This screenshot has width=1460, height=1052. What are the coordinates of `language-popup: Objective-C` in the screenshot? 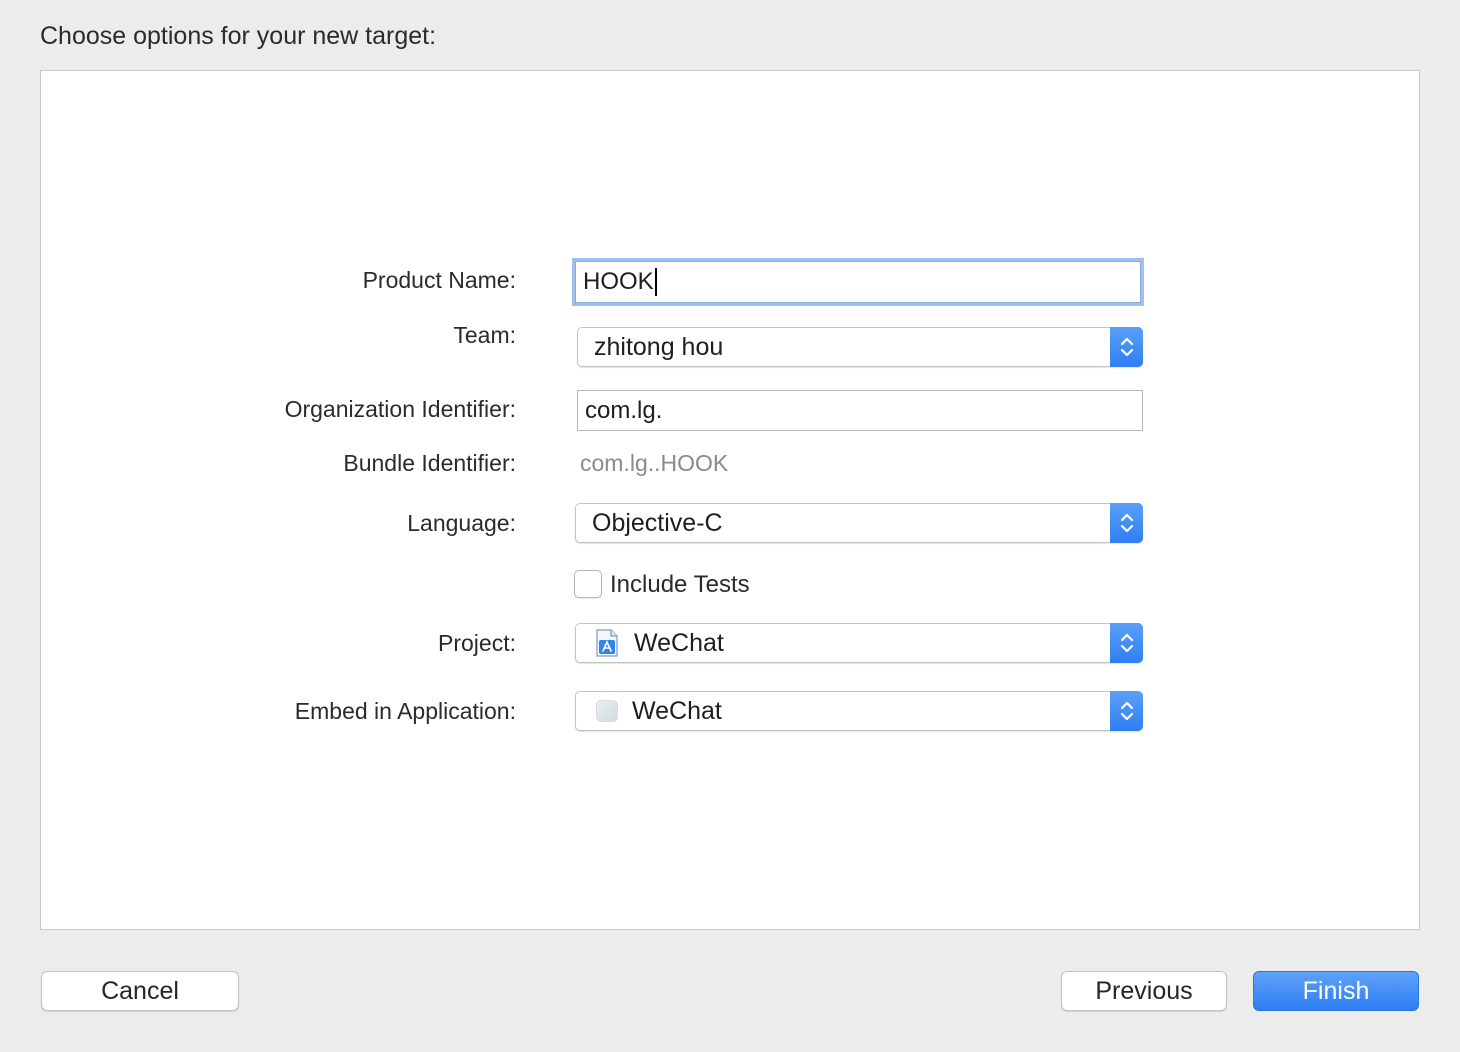 It's located at (859, 523).